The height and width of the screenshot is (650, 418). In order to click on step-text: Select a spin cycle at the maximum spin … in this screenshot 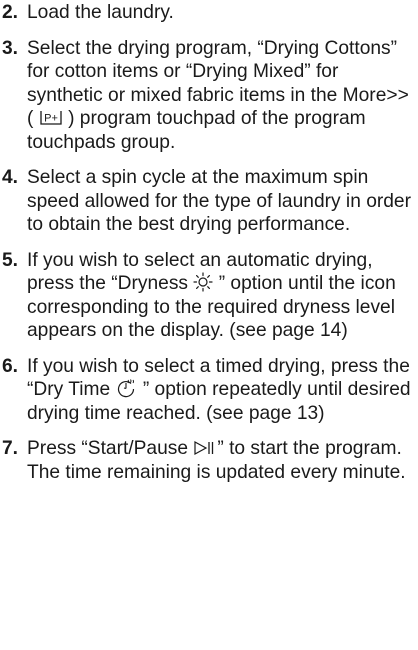, I will do `click(219, 201)`.